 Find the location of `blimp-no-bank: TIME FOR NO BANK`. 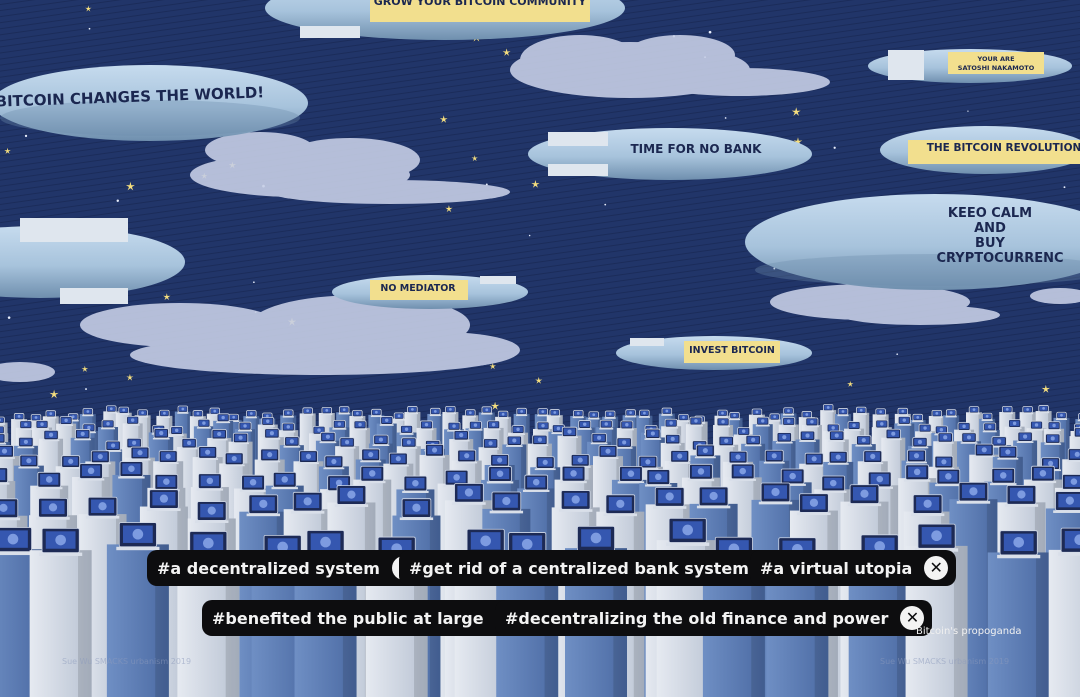

blimp-no-bank: TIME FOR NO BANK is located at coordinates (670, 154).